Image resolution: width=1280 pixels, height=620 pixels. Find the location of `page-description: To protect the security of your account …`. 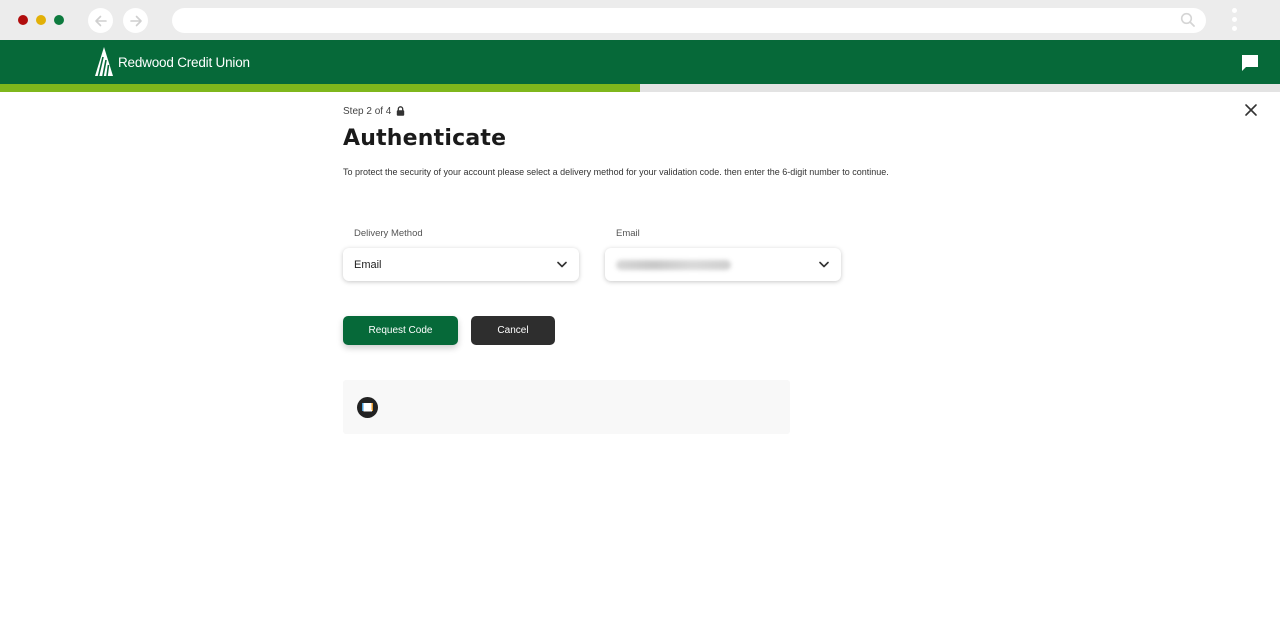

page-description: To protect the security of your account … is located at coordinates (616, 172).